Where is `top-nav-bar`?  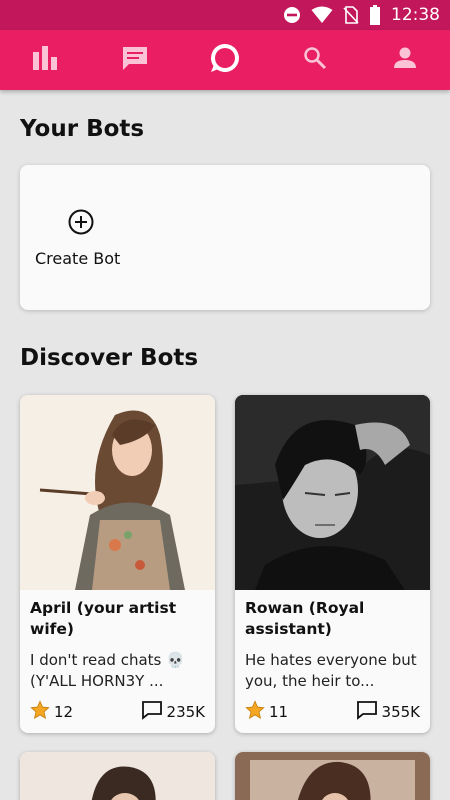 top-nav-bar is located at coordinates (225, 60).